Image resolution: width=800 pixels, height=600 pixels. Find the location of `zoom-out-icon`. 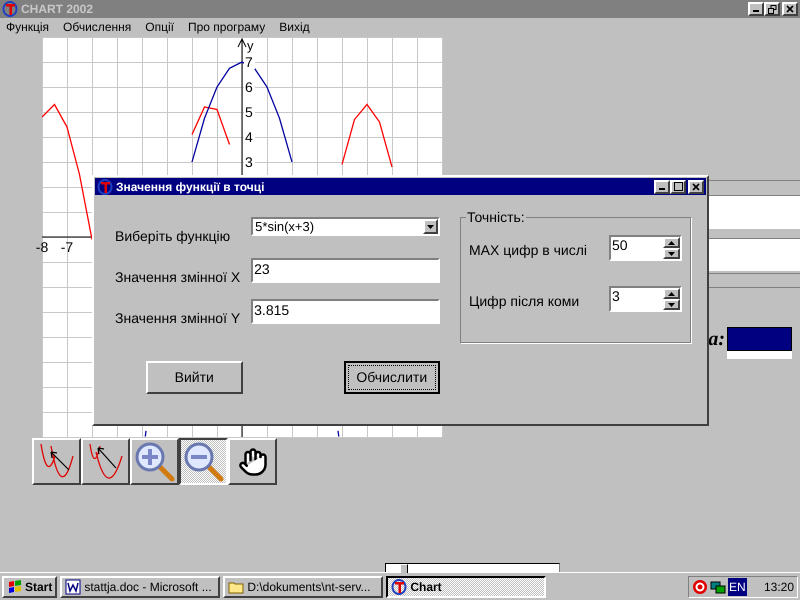

zoom-out-icon is located at coordinates (203, 461).